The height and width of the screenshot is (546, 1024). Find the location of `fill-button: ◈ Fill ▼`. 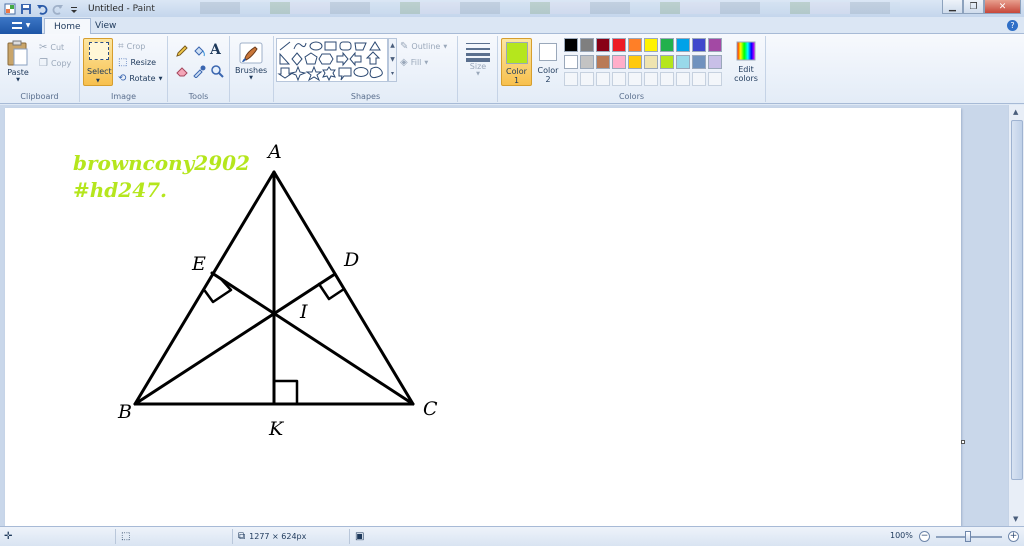

fill-button: ◈ Fill ▼ is located at coordinates (414, 62).